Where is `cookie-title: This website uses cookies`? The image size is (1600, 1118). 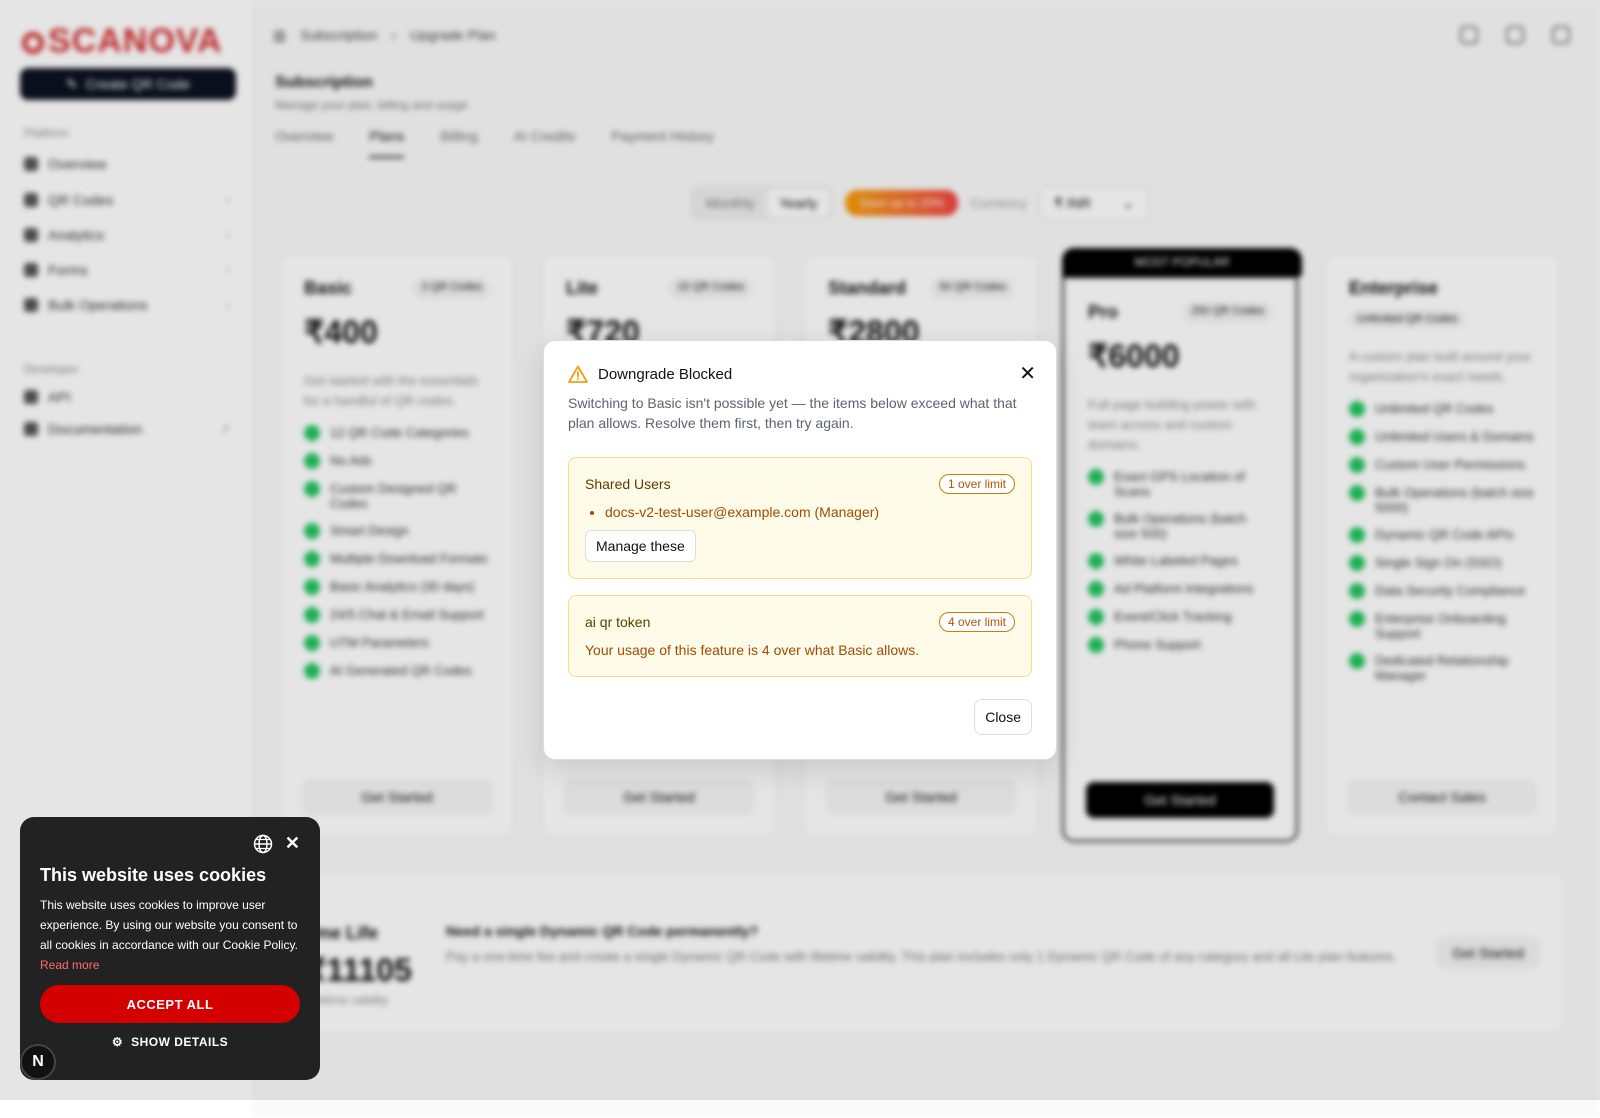 cookie-title: This website uses cookies is located at coordinates (153, 875).